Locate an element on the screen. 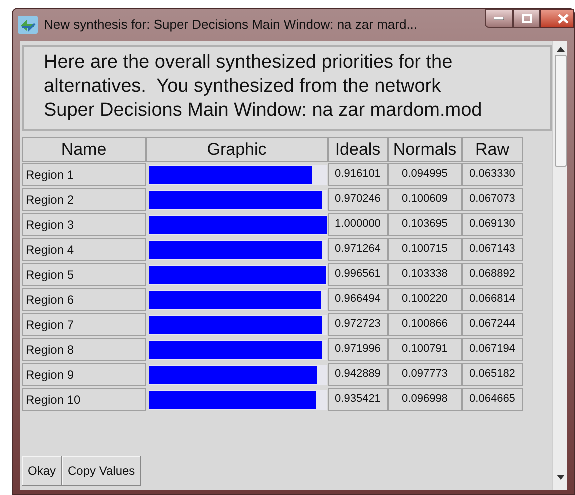  column-header: Name is located at coordinates (84, 149).